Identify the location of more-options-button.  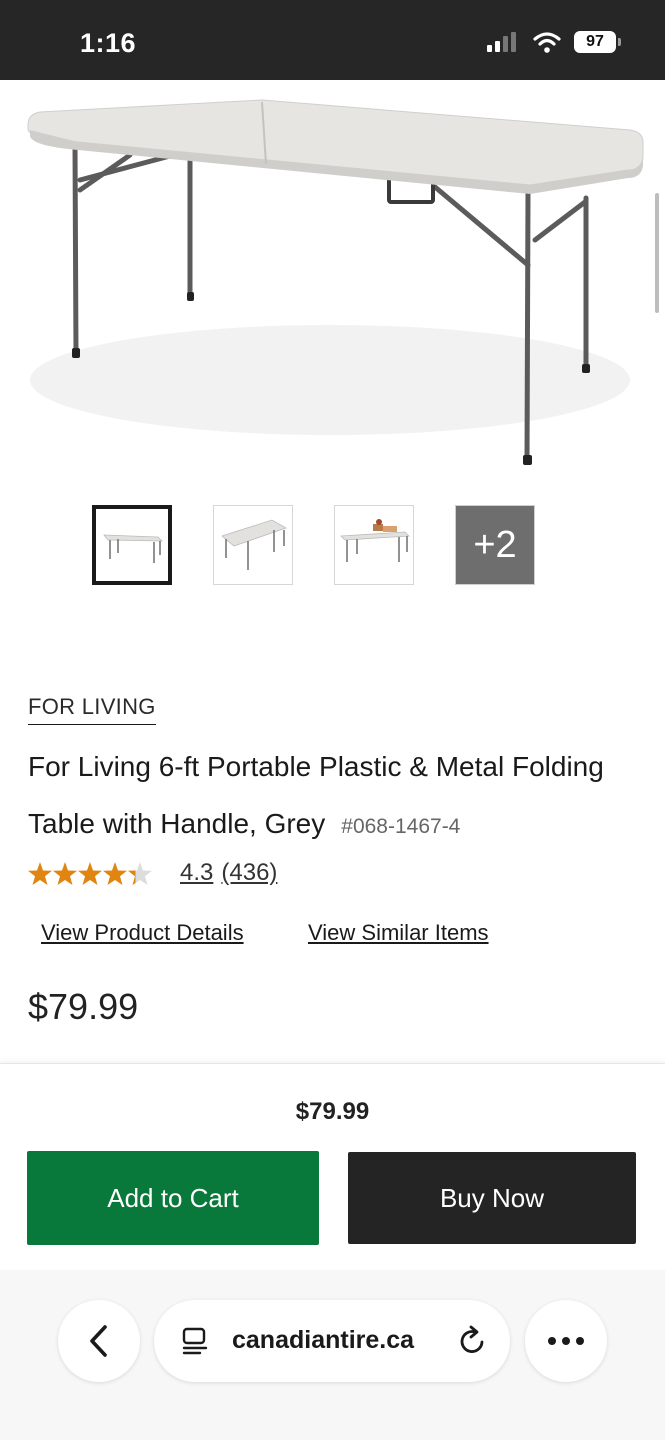
(566, 1341).